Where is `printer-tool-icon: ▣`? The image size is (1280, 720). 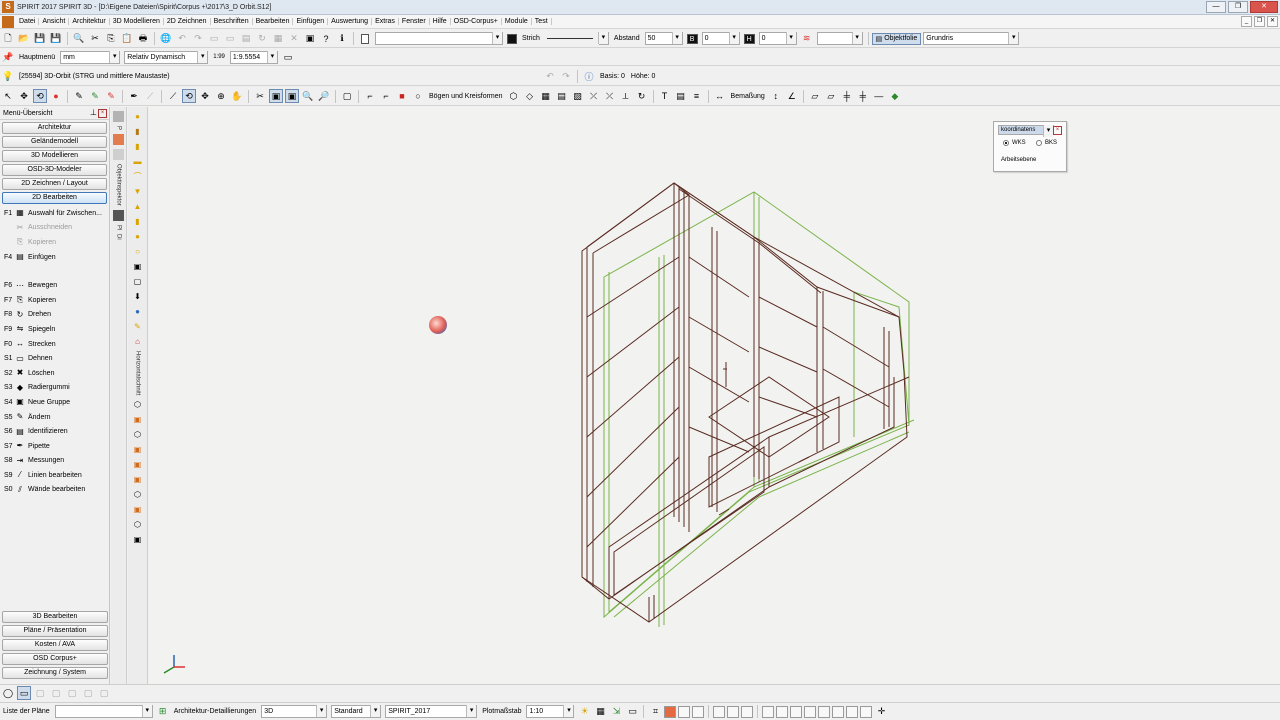 printer-tool-icon: ▣ is located at coordinates (137, 266).